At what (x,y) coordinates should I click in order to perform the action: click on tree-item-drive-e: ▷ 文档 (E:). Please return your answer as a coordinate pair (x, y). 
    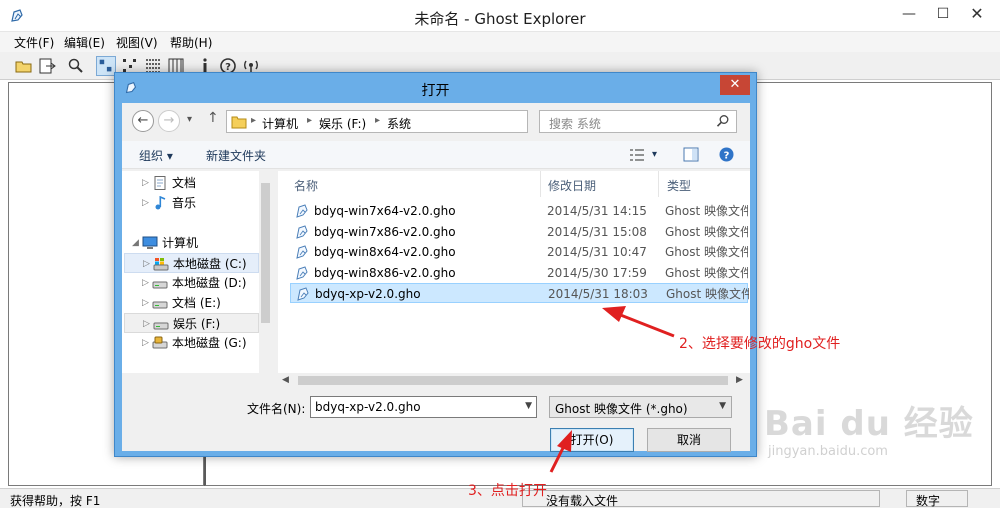
    Looking at the image, I should click on (190, 303).